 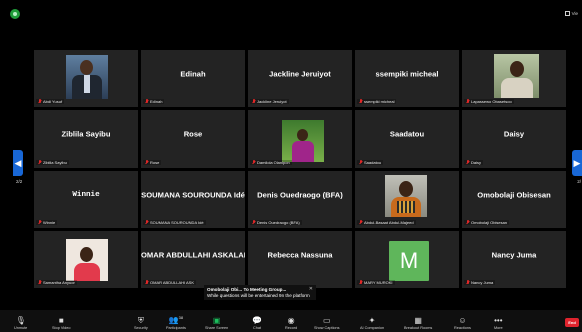 What do you see at coordinates (61, 323) in the screenshot?
I see `stop-video-button: ■ Stop Video` at bounding box center [61, 323].